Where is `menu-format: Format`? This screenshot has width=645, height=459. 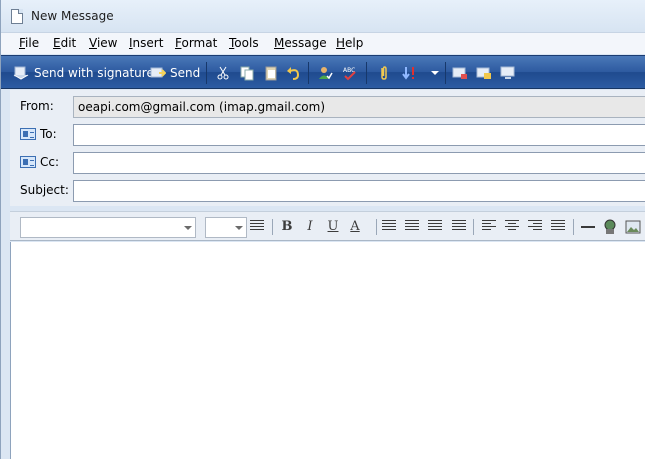
menu-format: Format is located at coordinates (196, 43).